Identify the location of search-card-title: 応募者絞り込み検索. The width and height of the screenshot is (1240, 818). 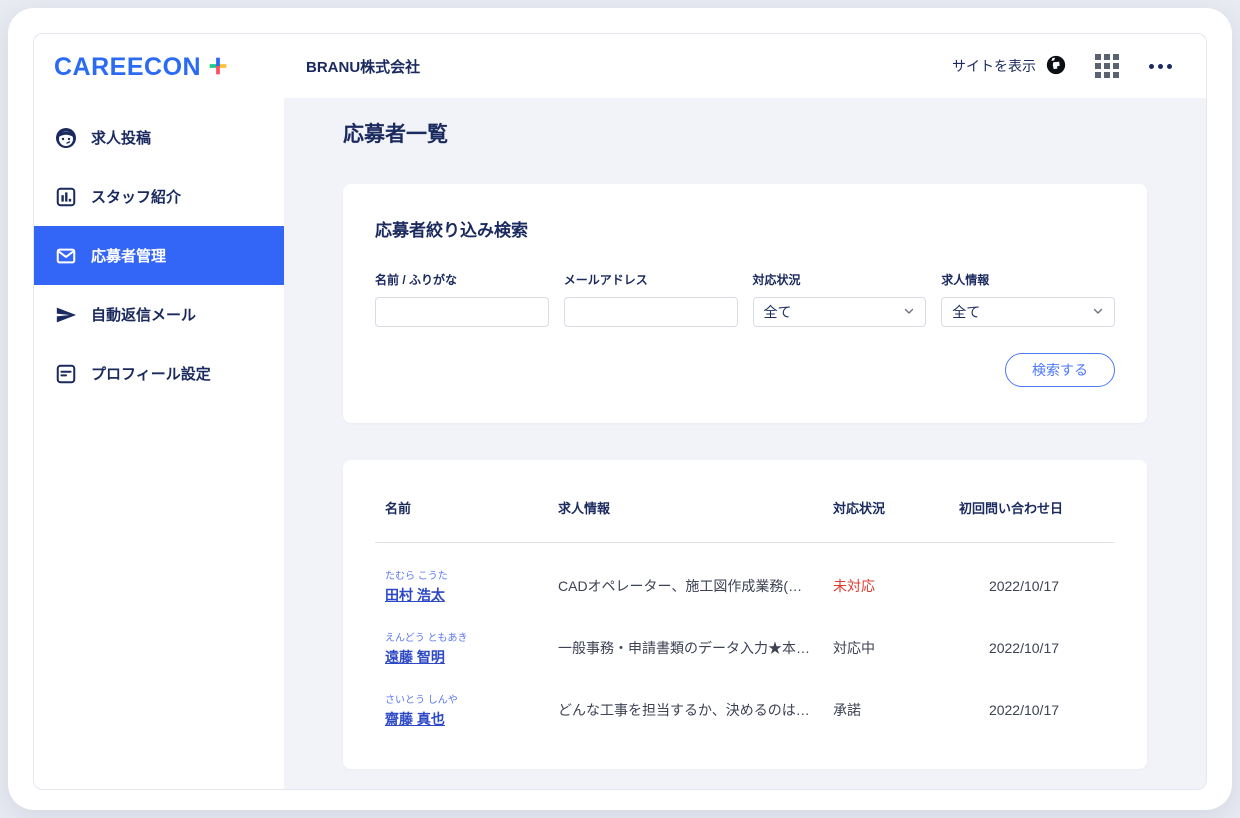
(451, 230).